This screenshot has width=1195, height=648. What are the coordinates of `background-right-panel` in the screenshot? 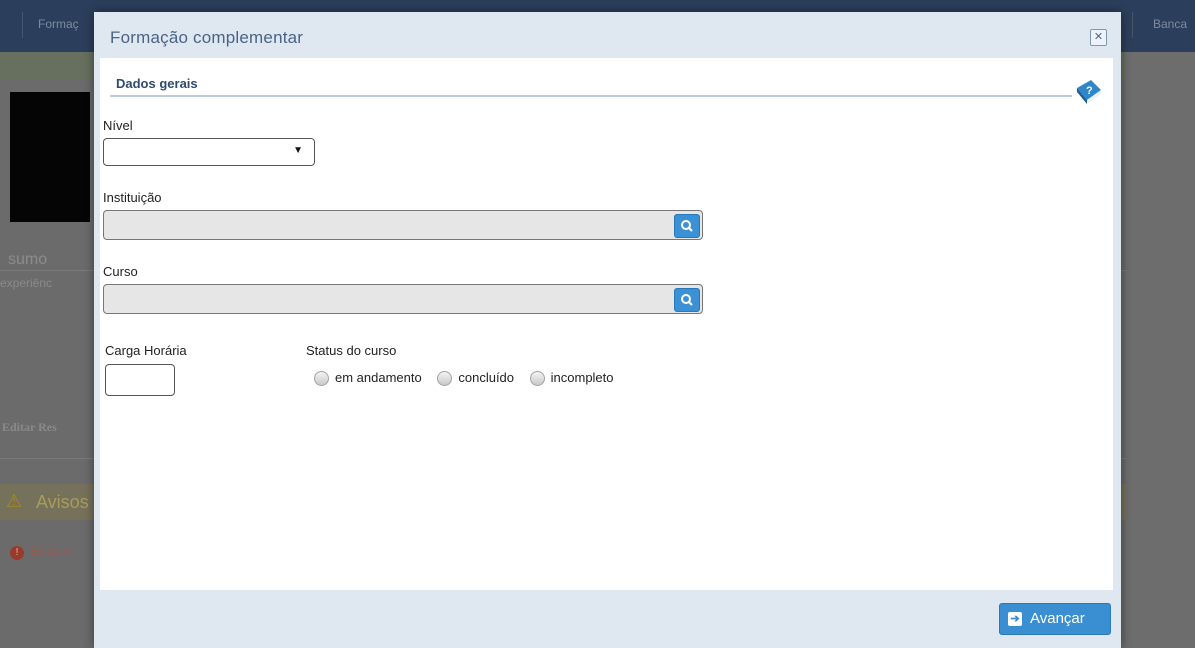 It's located at (1160, 350).